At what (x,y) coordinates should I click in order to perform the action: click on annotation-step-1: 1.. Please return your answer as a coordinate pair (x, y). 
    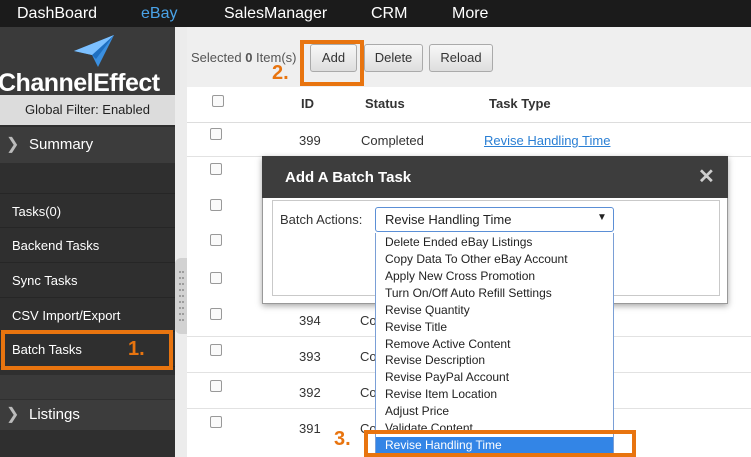
    Looking at the image, I should click on (136, 349).